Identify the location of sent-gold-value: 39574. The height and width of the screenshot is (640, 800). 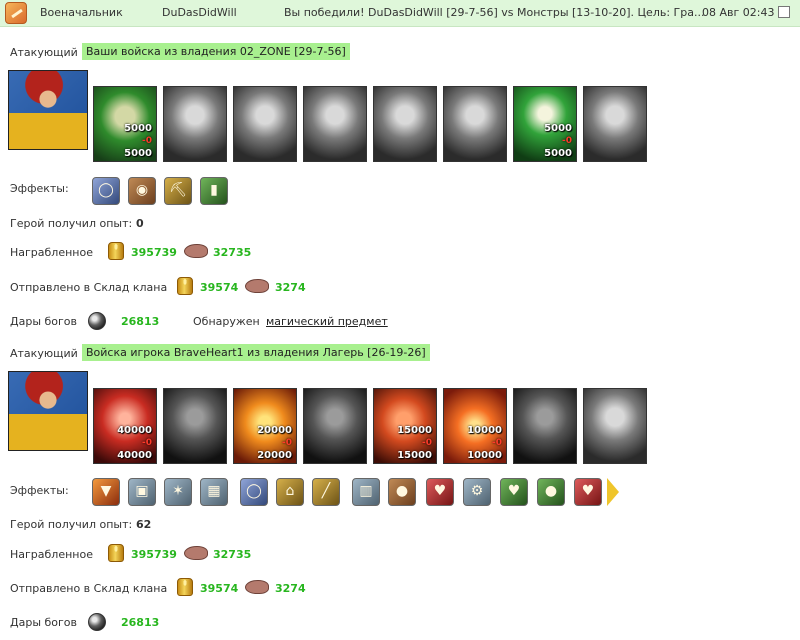
(219, 588).